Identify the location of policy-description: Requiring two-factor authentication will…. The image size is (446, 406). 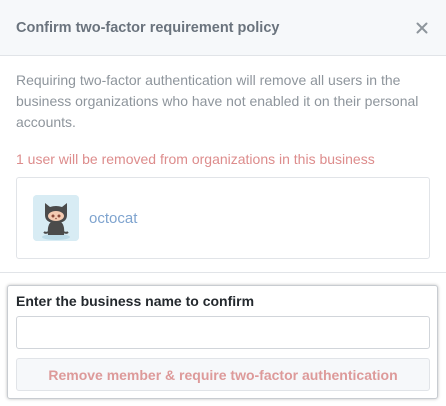
(217, 101).